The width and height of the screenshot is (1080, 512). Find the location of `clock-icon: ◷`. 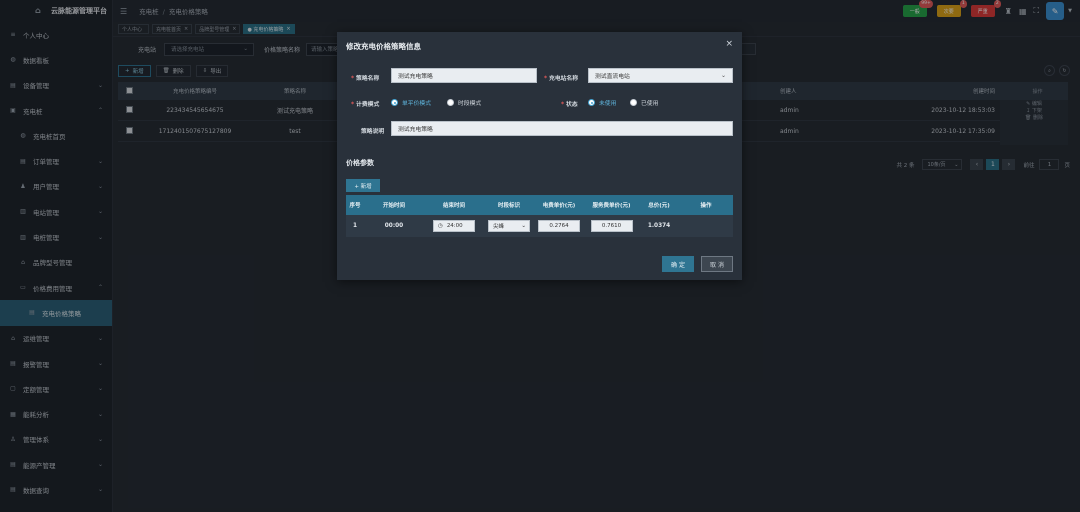

clock-icon: ◷ is located at coordinates (440, 226).